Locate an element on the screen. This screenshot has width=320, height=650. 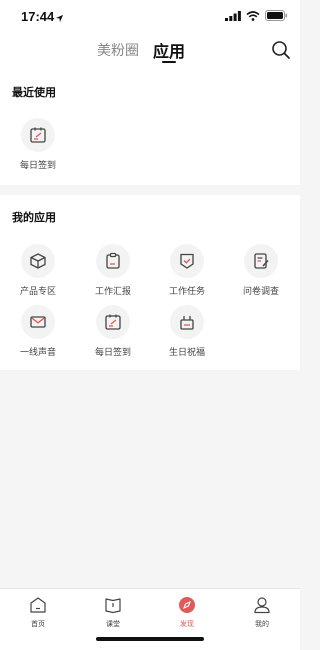
shield-check-icon is located at coordinates (187, 261).